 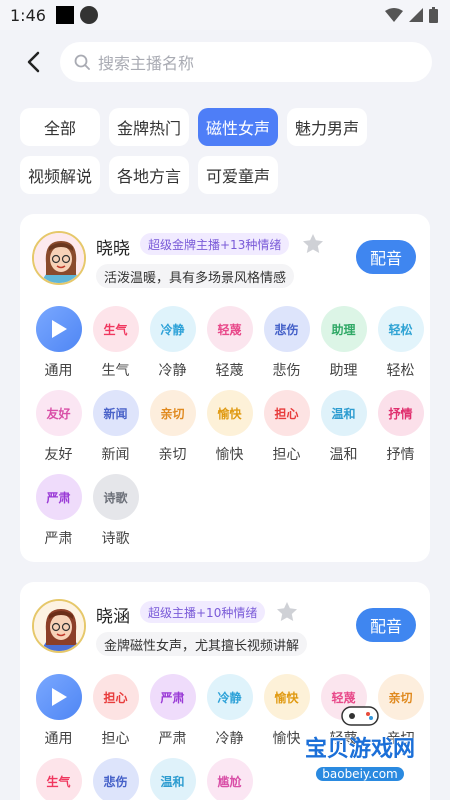 What do you see at coordinates (400, 329) in the screenshot?
I see `emotion-chip: 轻松` at bounding box center [400, 329].